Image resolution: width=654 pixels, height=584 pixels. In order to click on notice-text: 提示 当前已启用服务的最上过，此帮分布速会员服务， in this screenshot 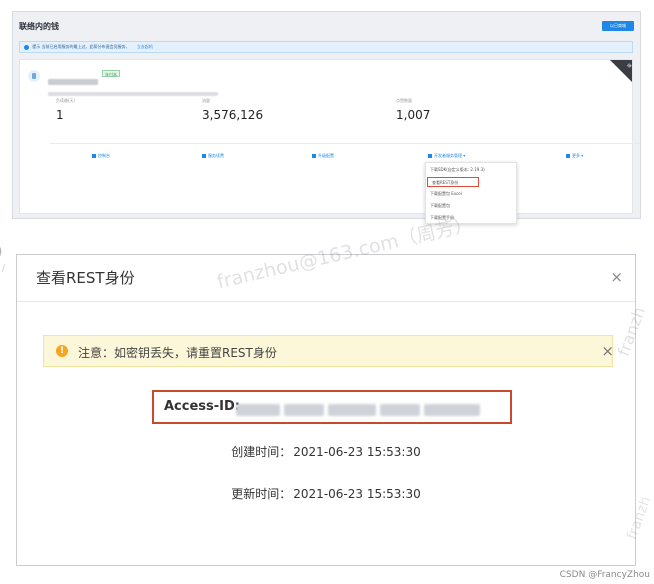, I will do `click(81, 46)`.